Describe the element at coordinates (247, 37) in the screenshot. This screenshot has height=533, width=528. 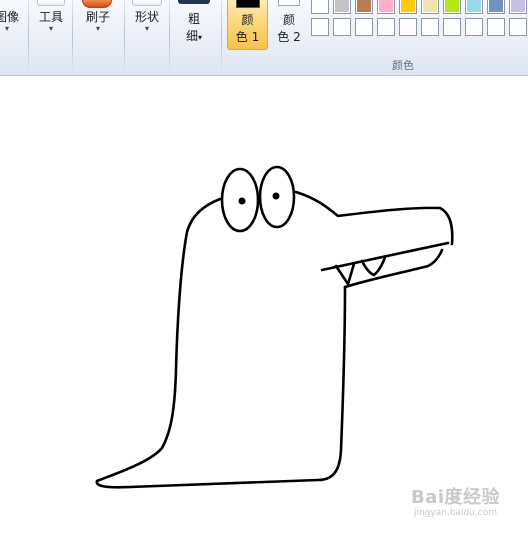
I see `color1-label-line2: 色 1` at that location.